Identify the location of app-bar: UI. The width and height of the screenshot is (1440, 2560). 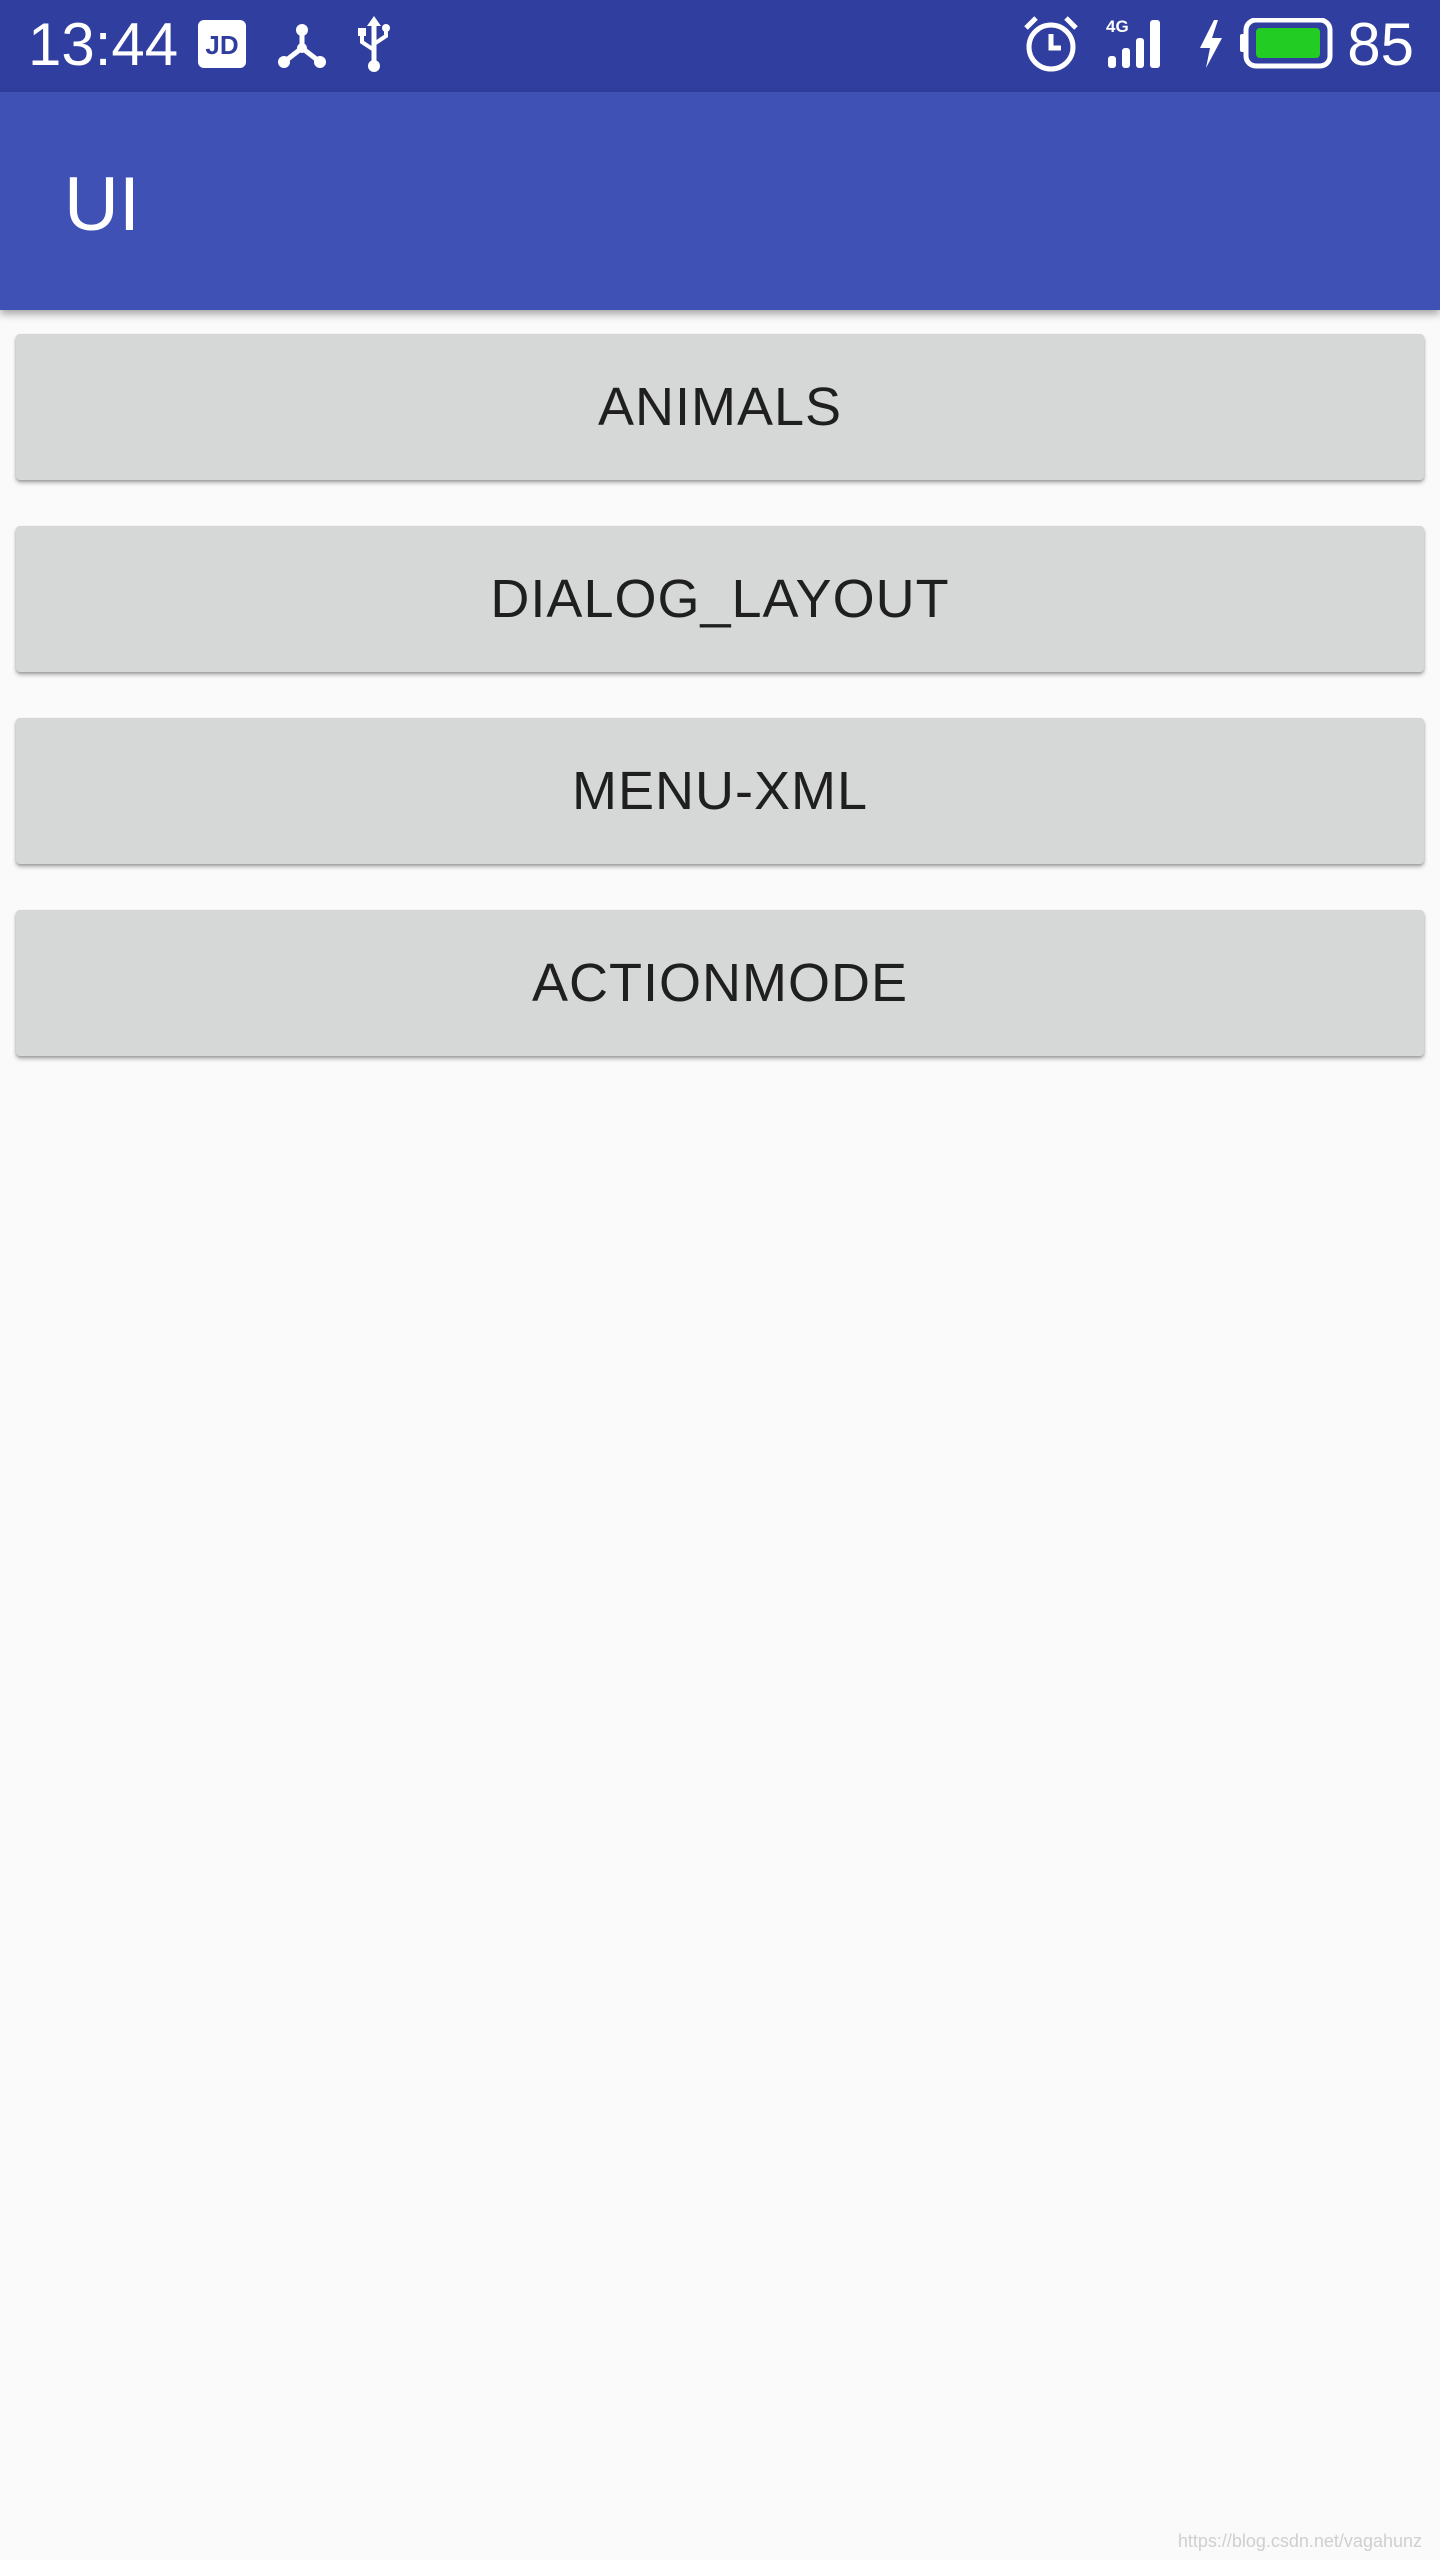
(720, 201).